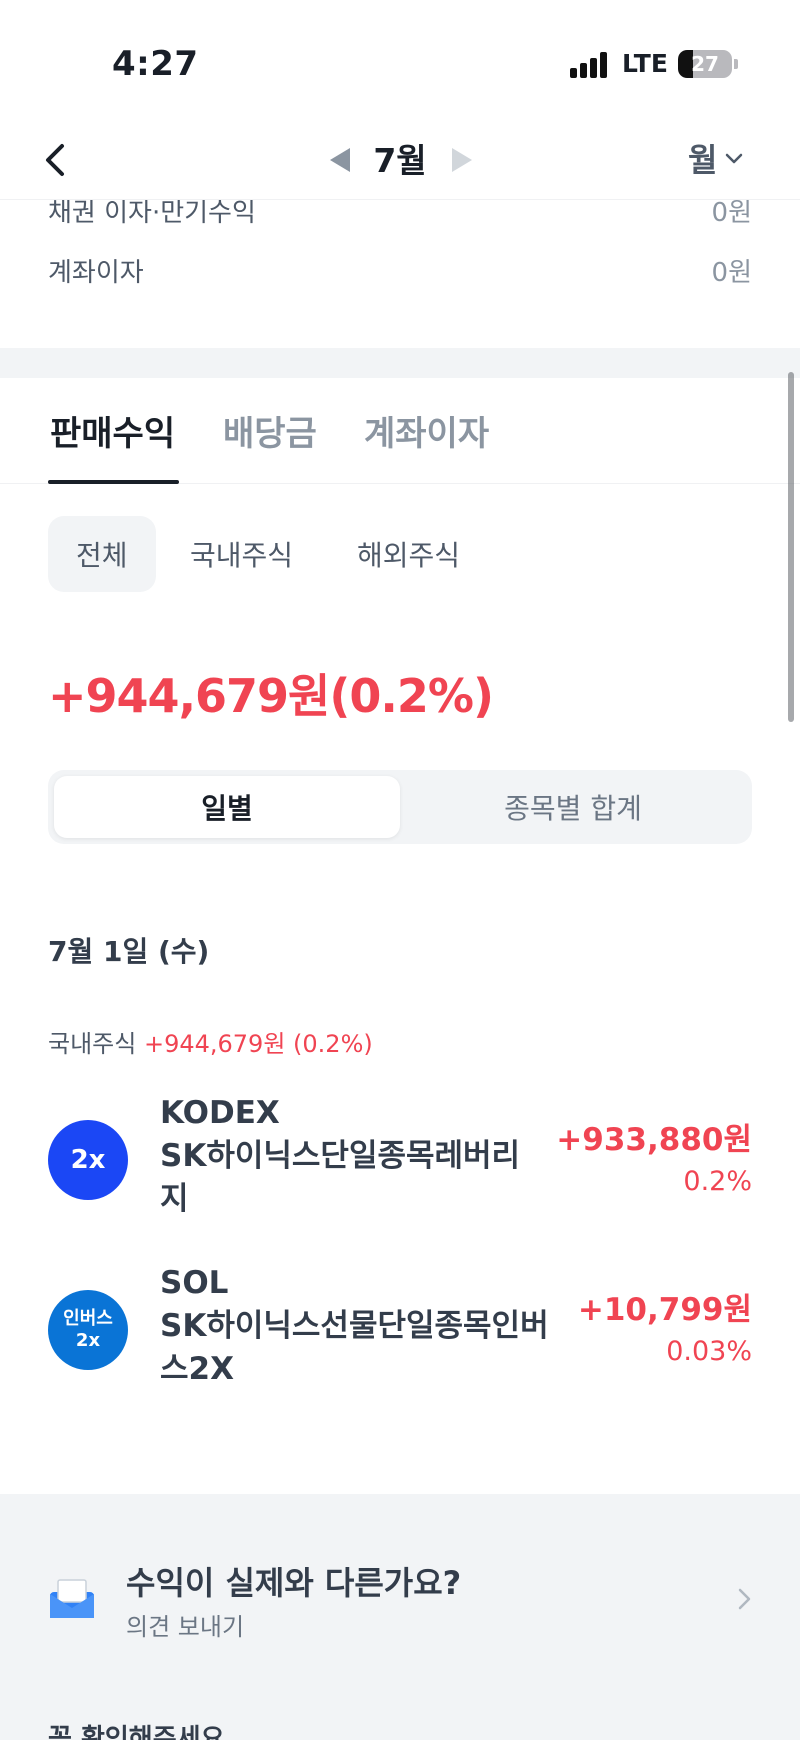  What do you see at coordinates (136, 1732) in the screenshot?
I see `notice-heading: 꼭 확인해주세요` at bounding box center [136, 1732].